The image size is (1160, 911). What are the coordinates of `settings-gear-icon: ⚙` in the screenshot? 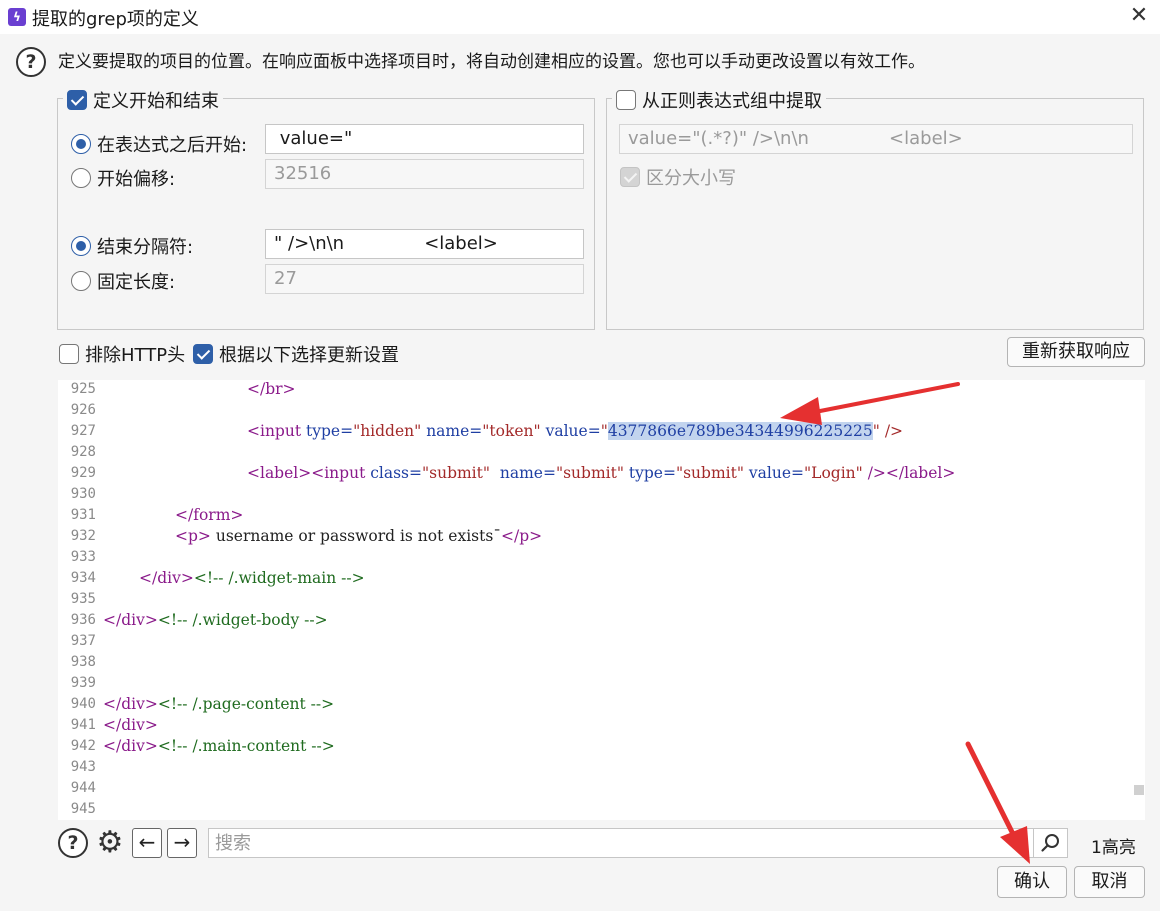 It's located at (110, 843).